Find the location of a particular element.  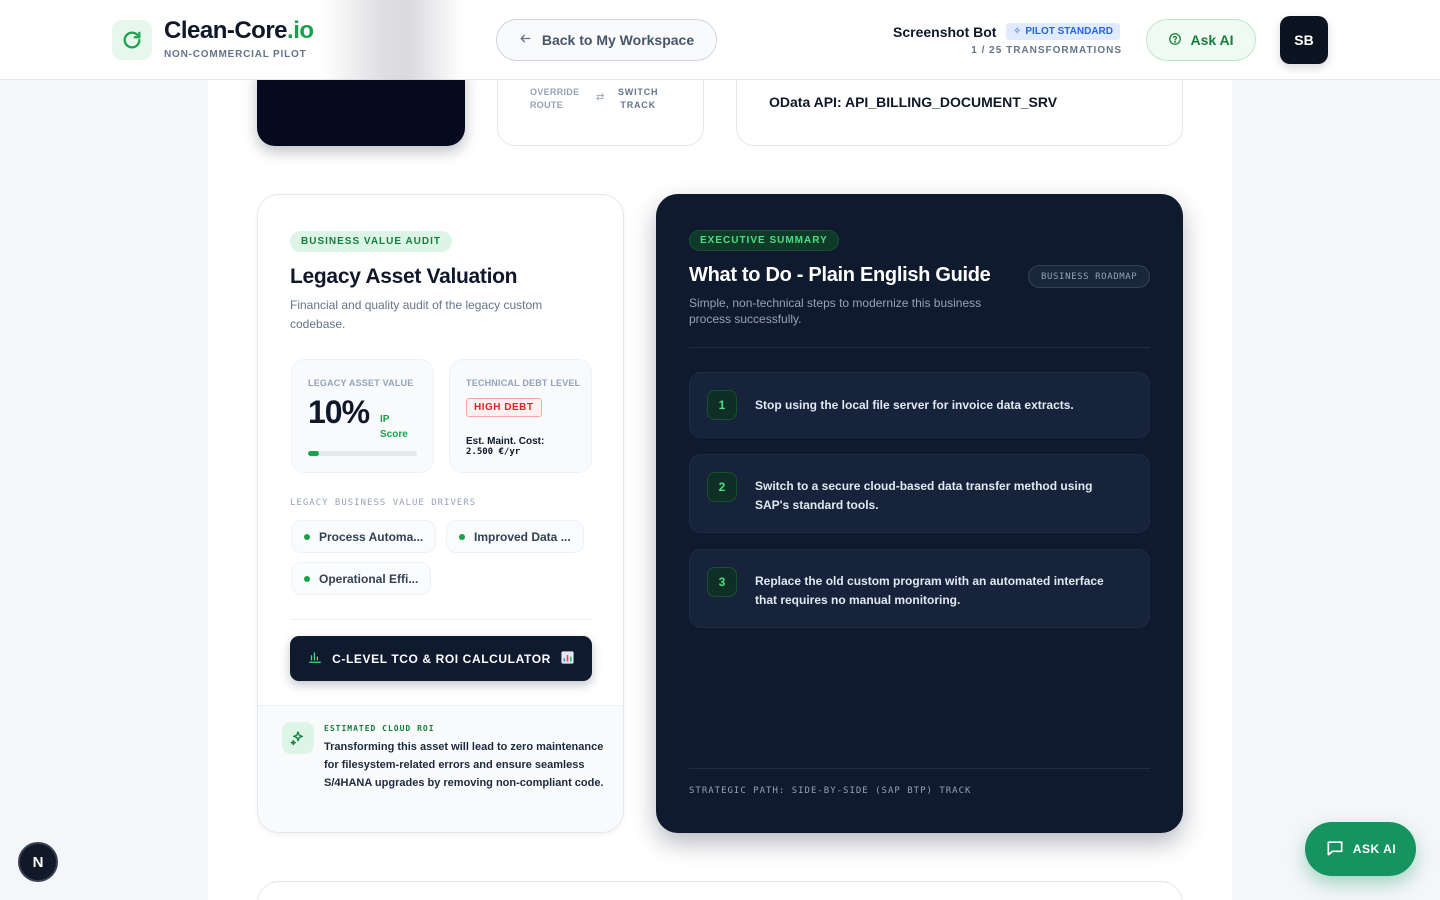

next-section-card is located at coordinates (720, 890).